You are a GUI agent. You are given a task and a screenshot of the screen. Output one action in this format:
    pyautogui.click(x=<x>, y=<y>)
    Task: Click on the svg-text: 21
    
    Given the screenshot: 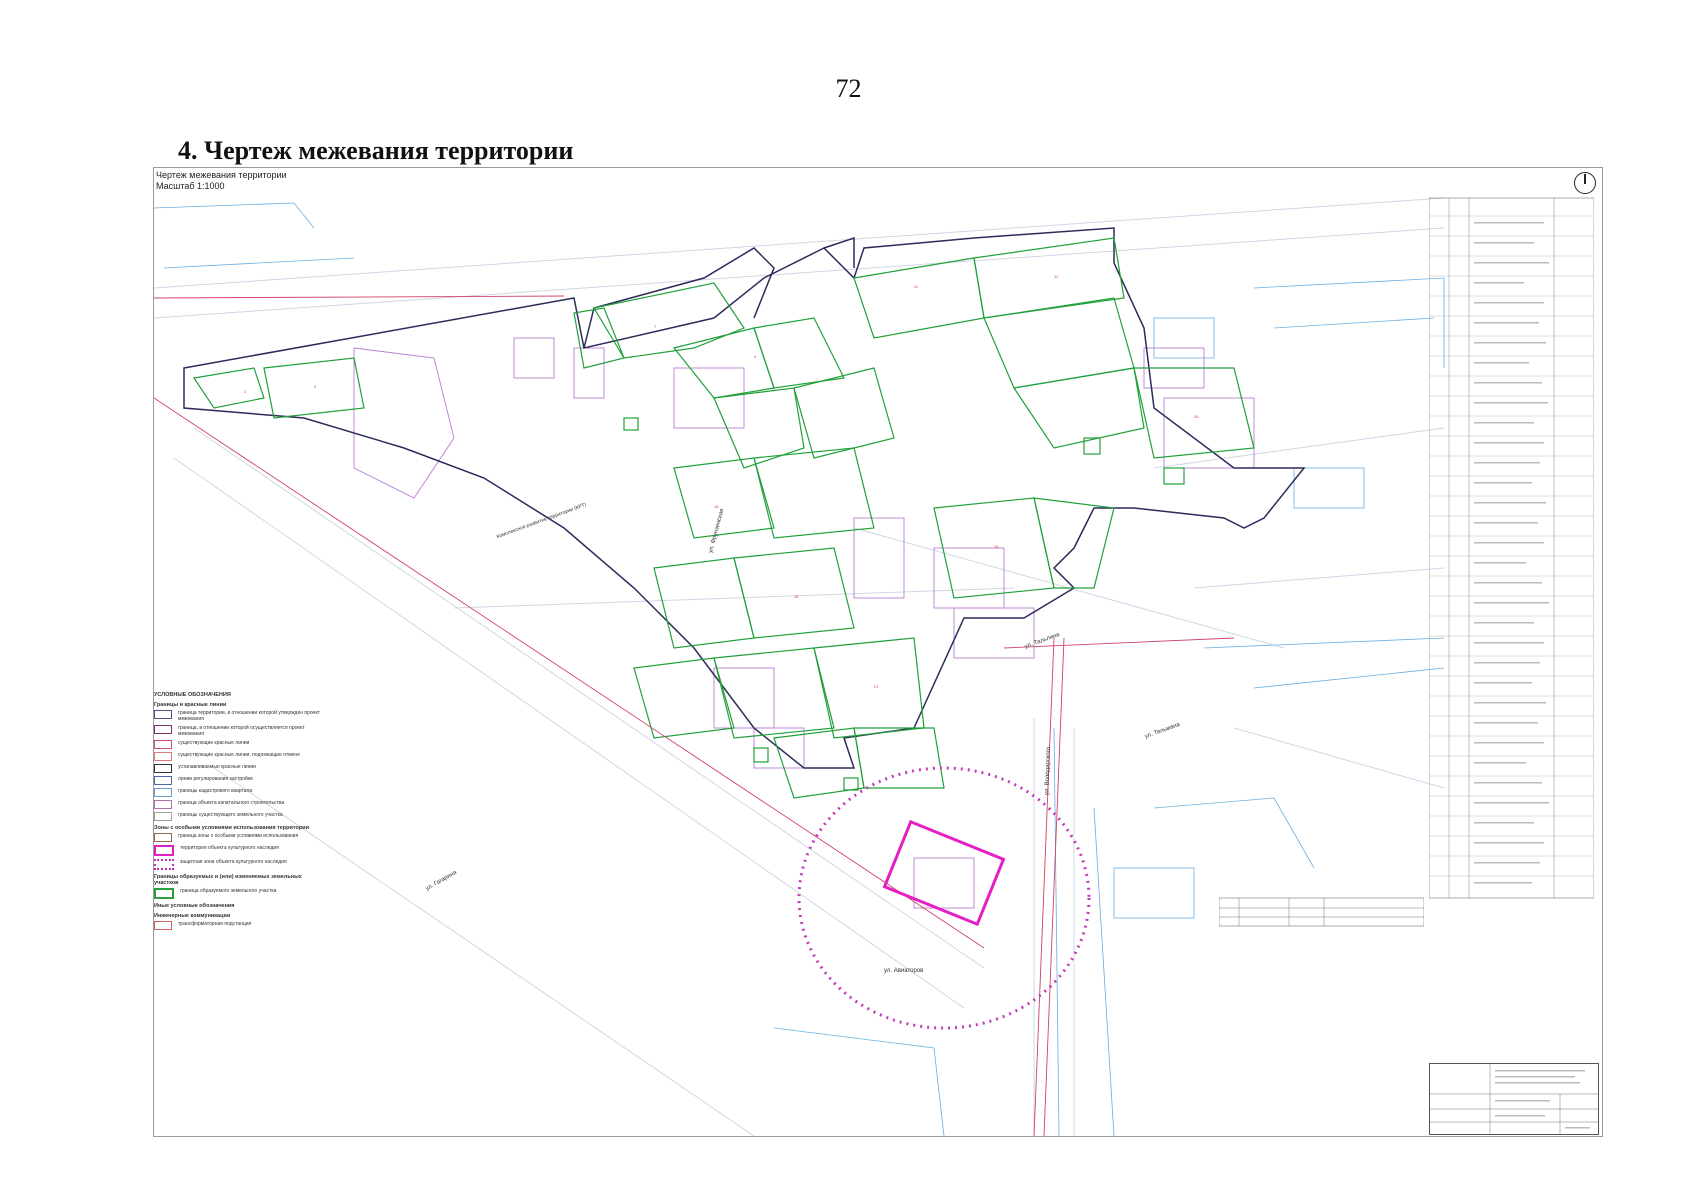 What is the action you would take?
    pyautogui.click(x=876, y=686)
    